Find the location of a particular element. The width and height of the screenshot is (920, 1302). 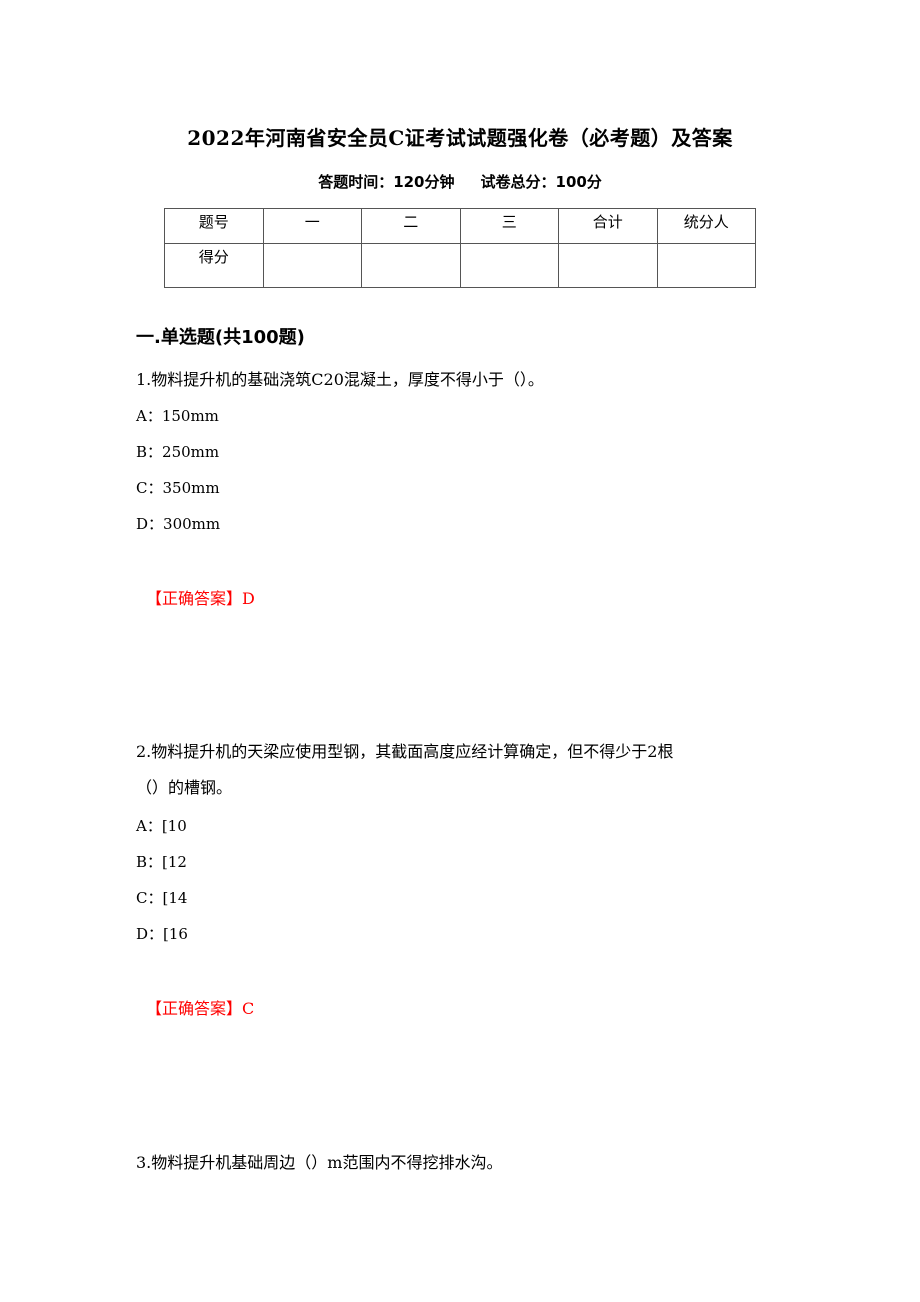

score-table-score-row: 得分 is located at coordinates (460, 265).